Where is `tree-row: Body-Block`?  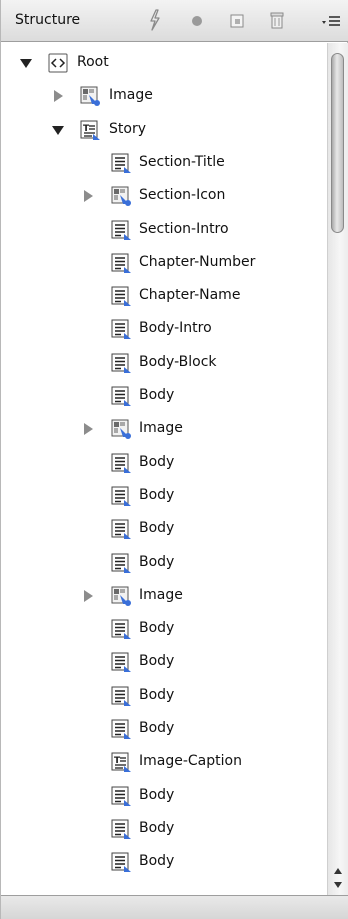 tree-row: Body-Block is located at coordinates (164, 363).